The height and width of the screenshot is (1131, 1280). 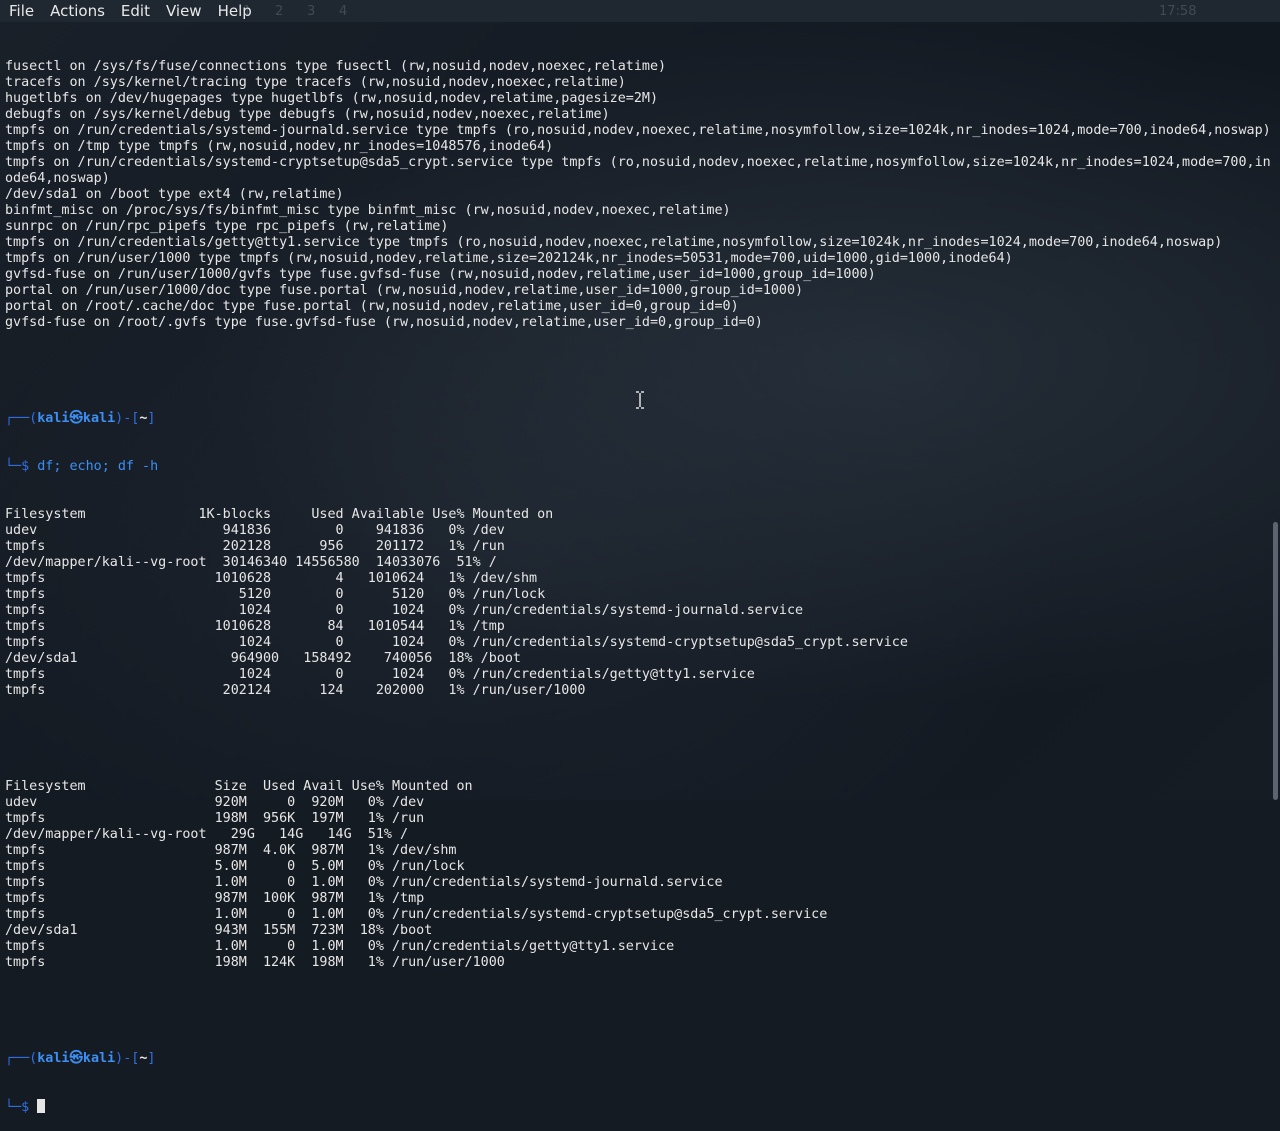 I want to click on df-h-line: udev 920M 0 920M 0% /dev, so click(x=215, y=802).